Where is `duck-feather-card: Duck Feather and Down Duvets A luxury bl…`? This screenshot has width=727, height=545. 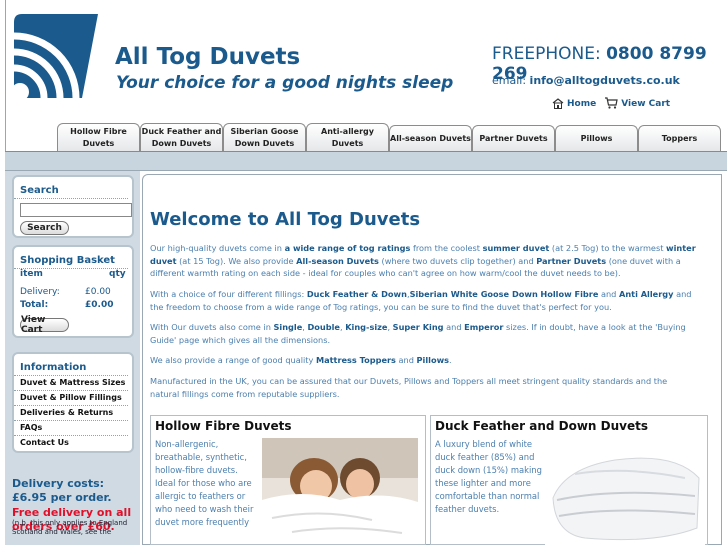
duck-feather-card: Duck Feather and Down Duvets A luxury bl… is located at coordinates (569, 480).